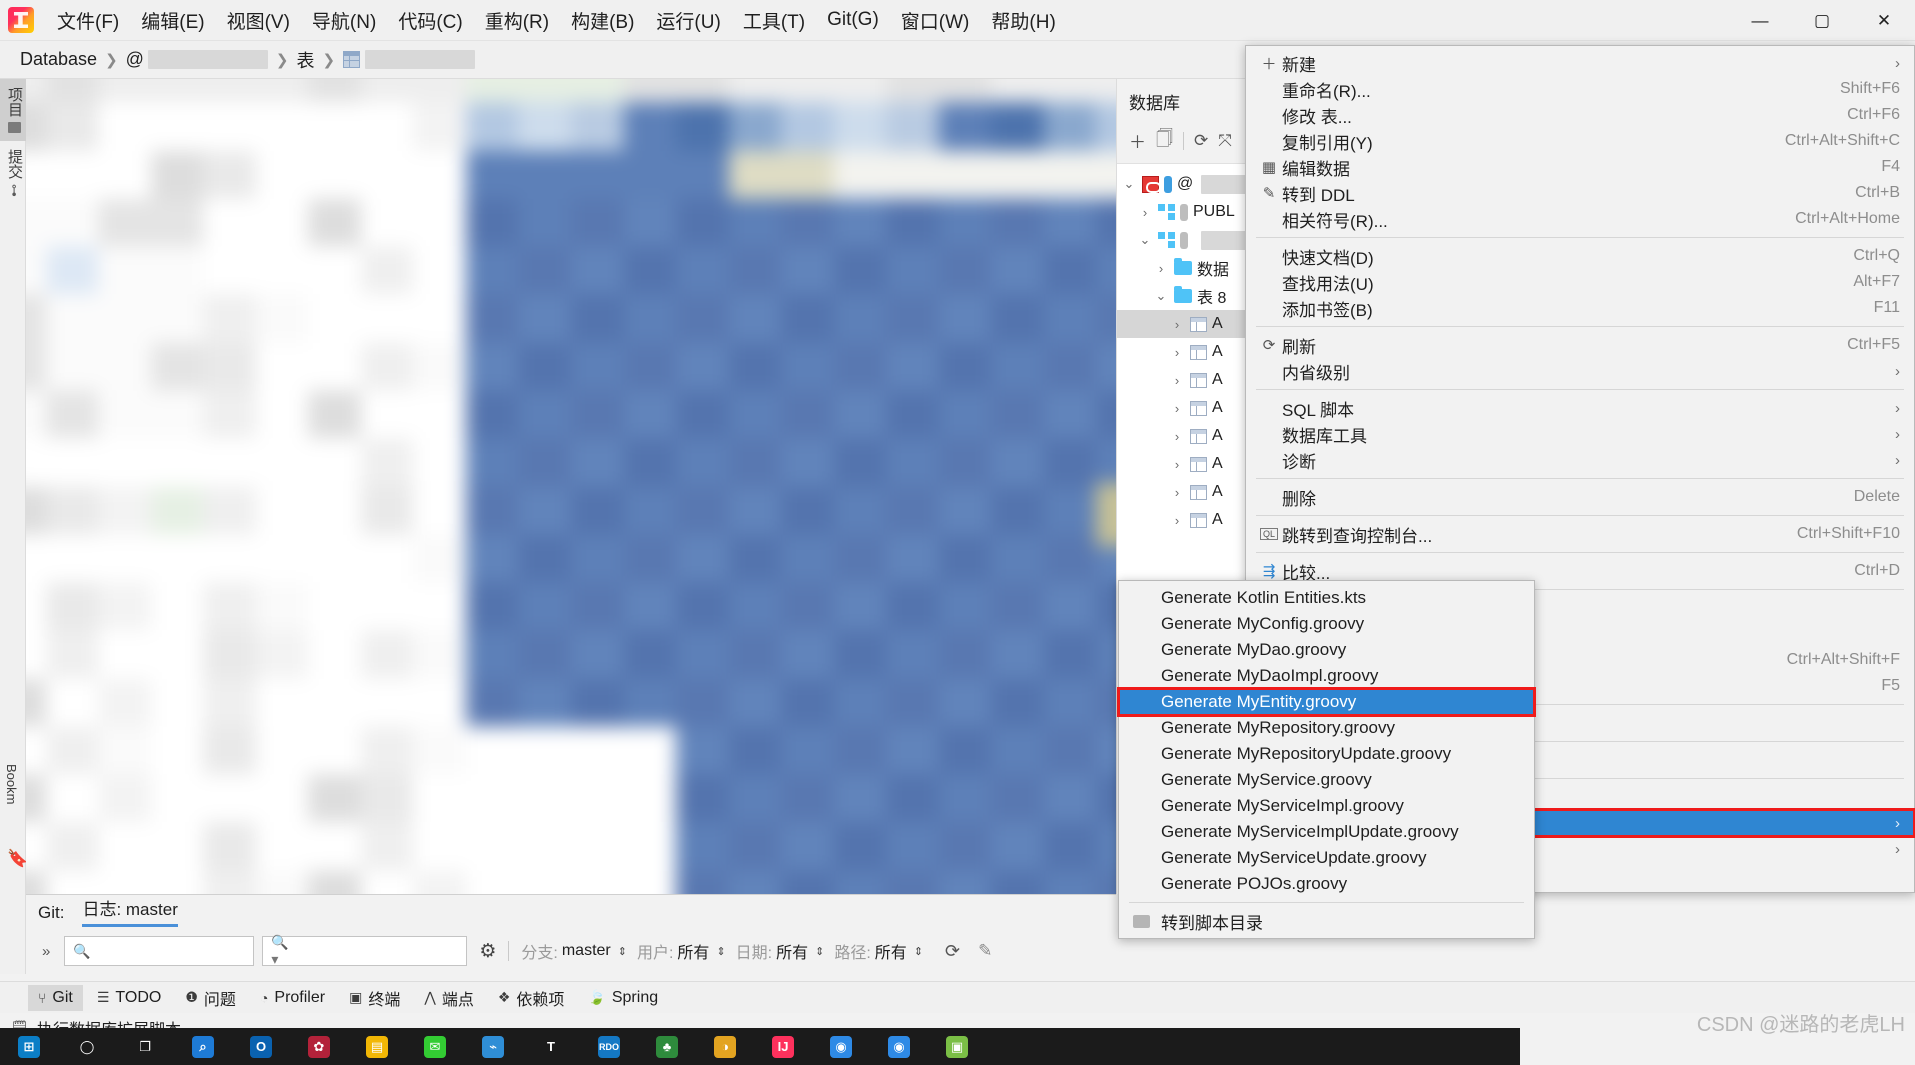 This screenshot has width=1915, height=1065. Describe the element at coordinates (1580, 219) in the screenshot. I see `menu-item-6: 相关符号(R)... Ctrl+Alt+Home` at that location.